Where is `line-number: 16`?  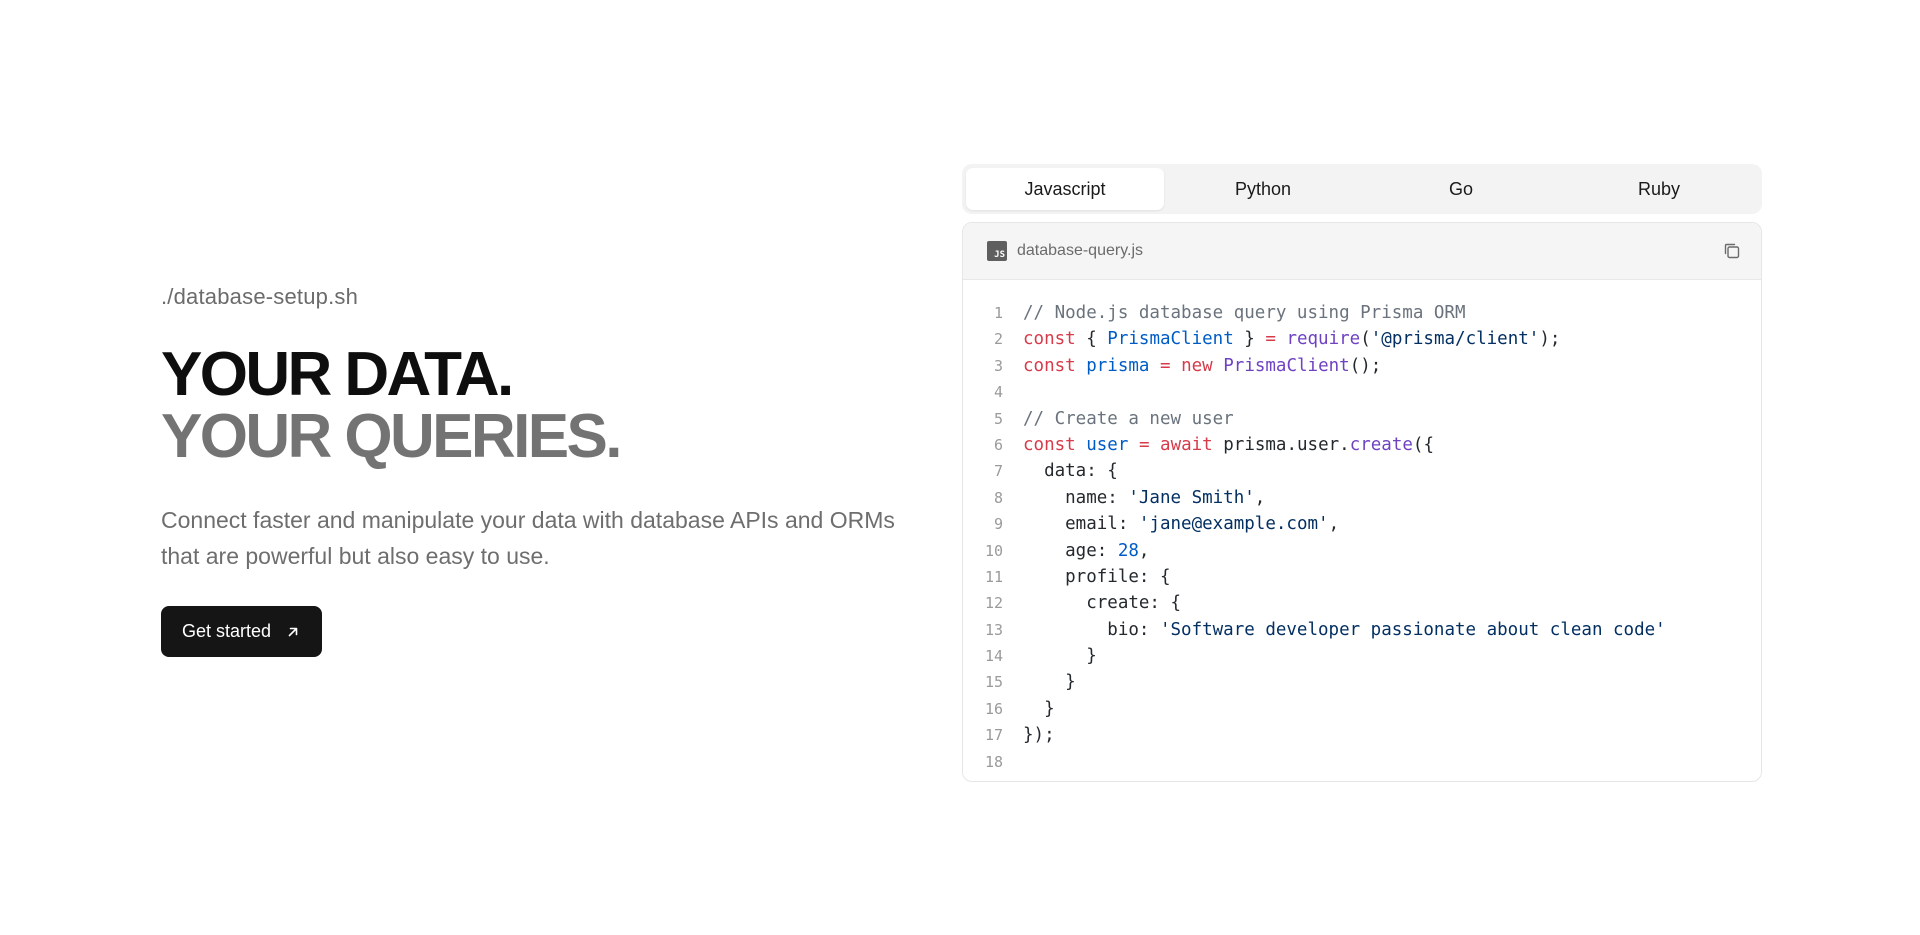 line-number: 16 is located at coordinates (993, 708).